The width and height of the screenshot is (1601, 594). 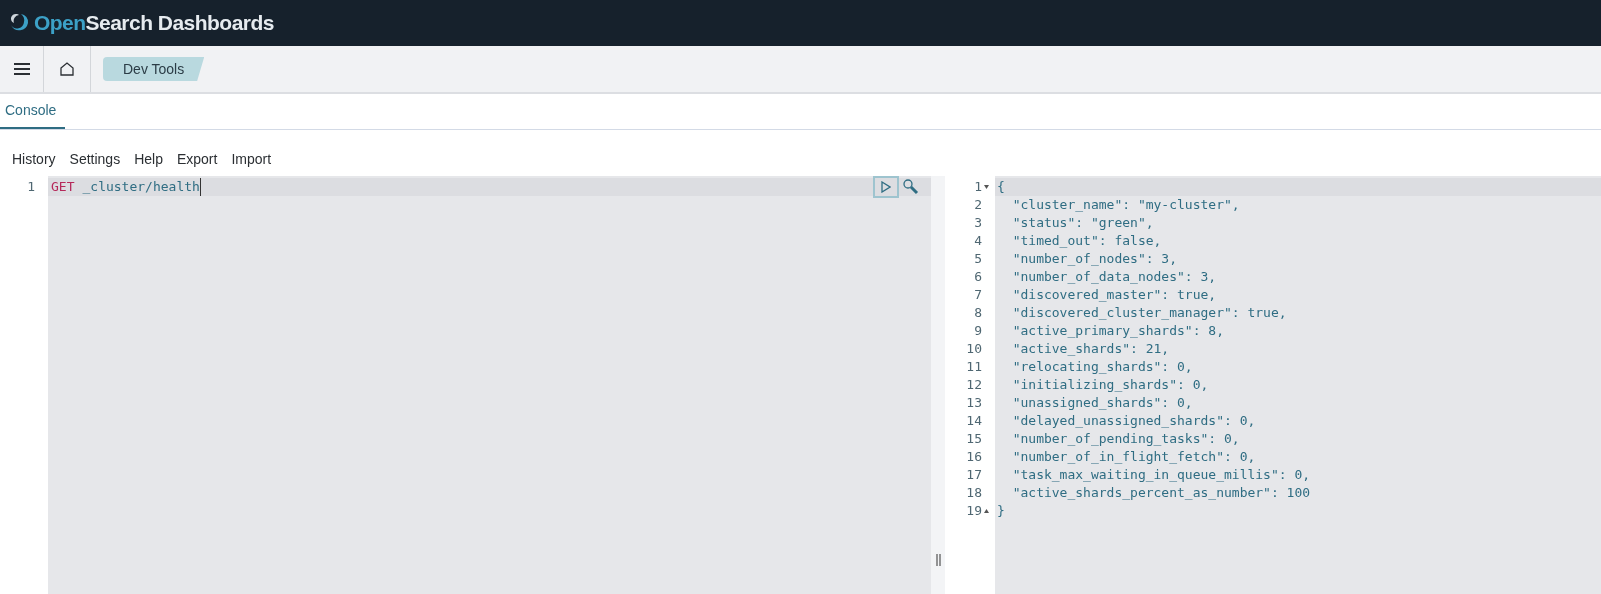 What do you see at coordinates (32, 111) in the screenshot?
I see `console-tab: Console` at bounding box center [32, 111].